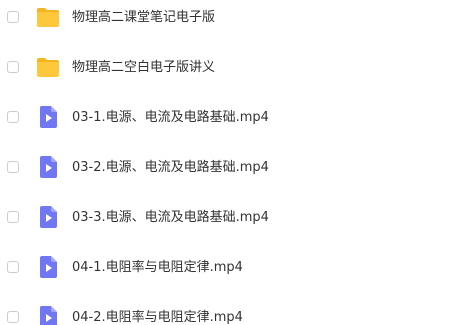 The image size is (471, 325). I want to click on file-row-video: 03-1.电源、电流及电路基础.mp4, so click(235, 118).